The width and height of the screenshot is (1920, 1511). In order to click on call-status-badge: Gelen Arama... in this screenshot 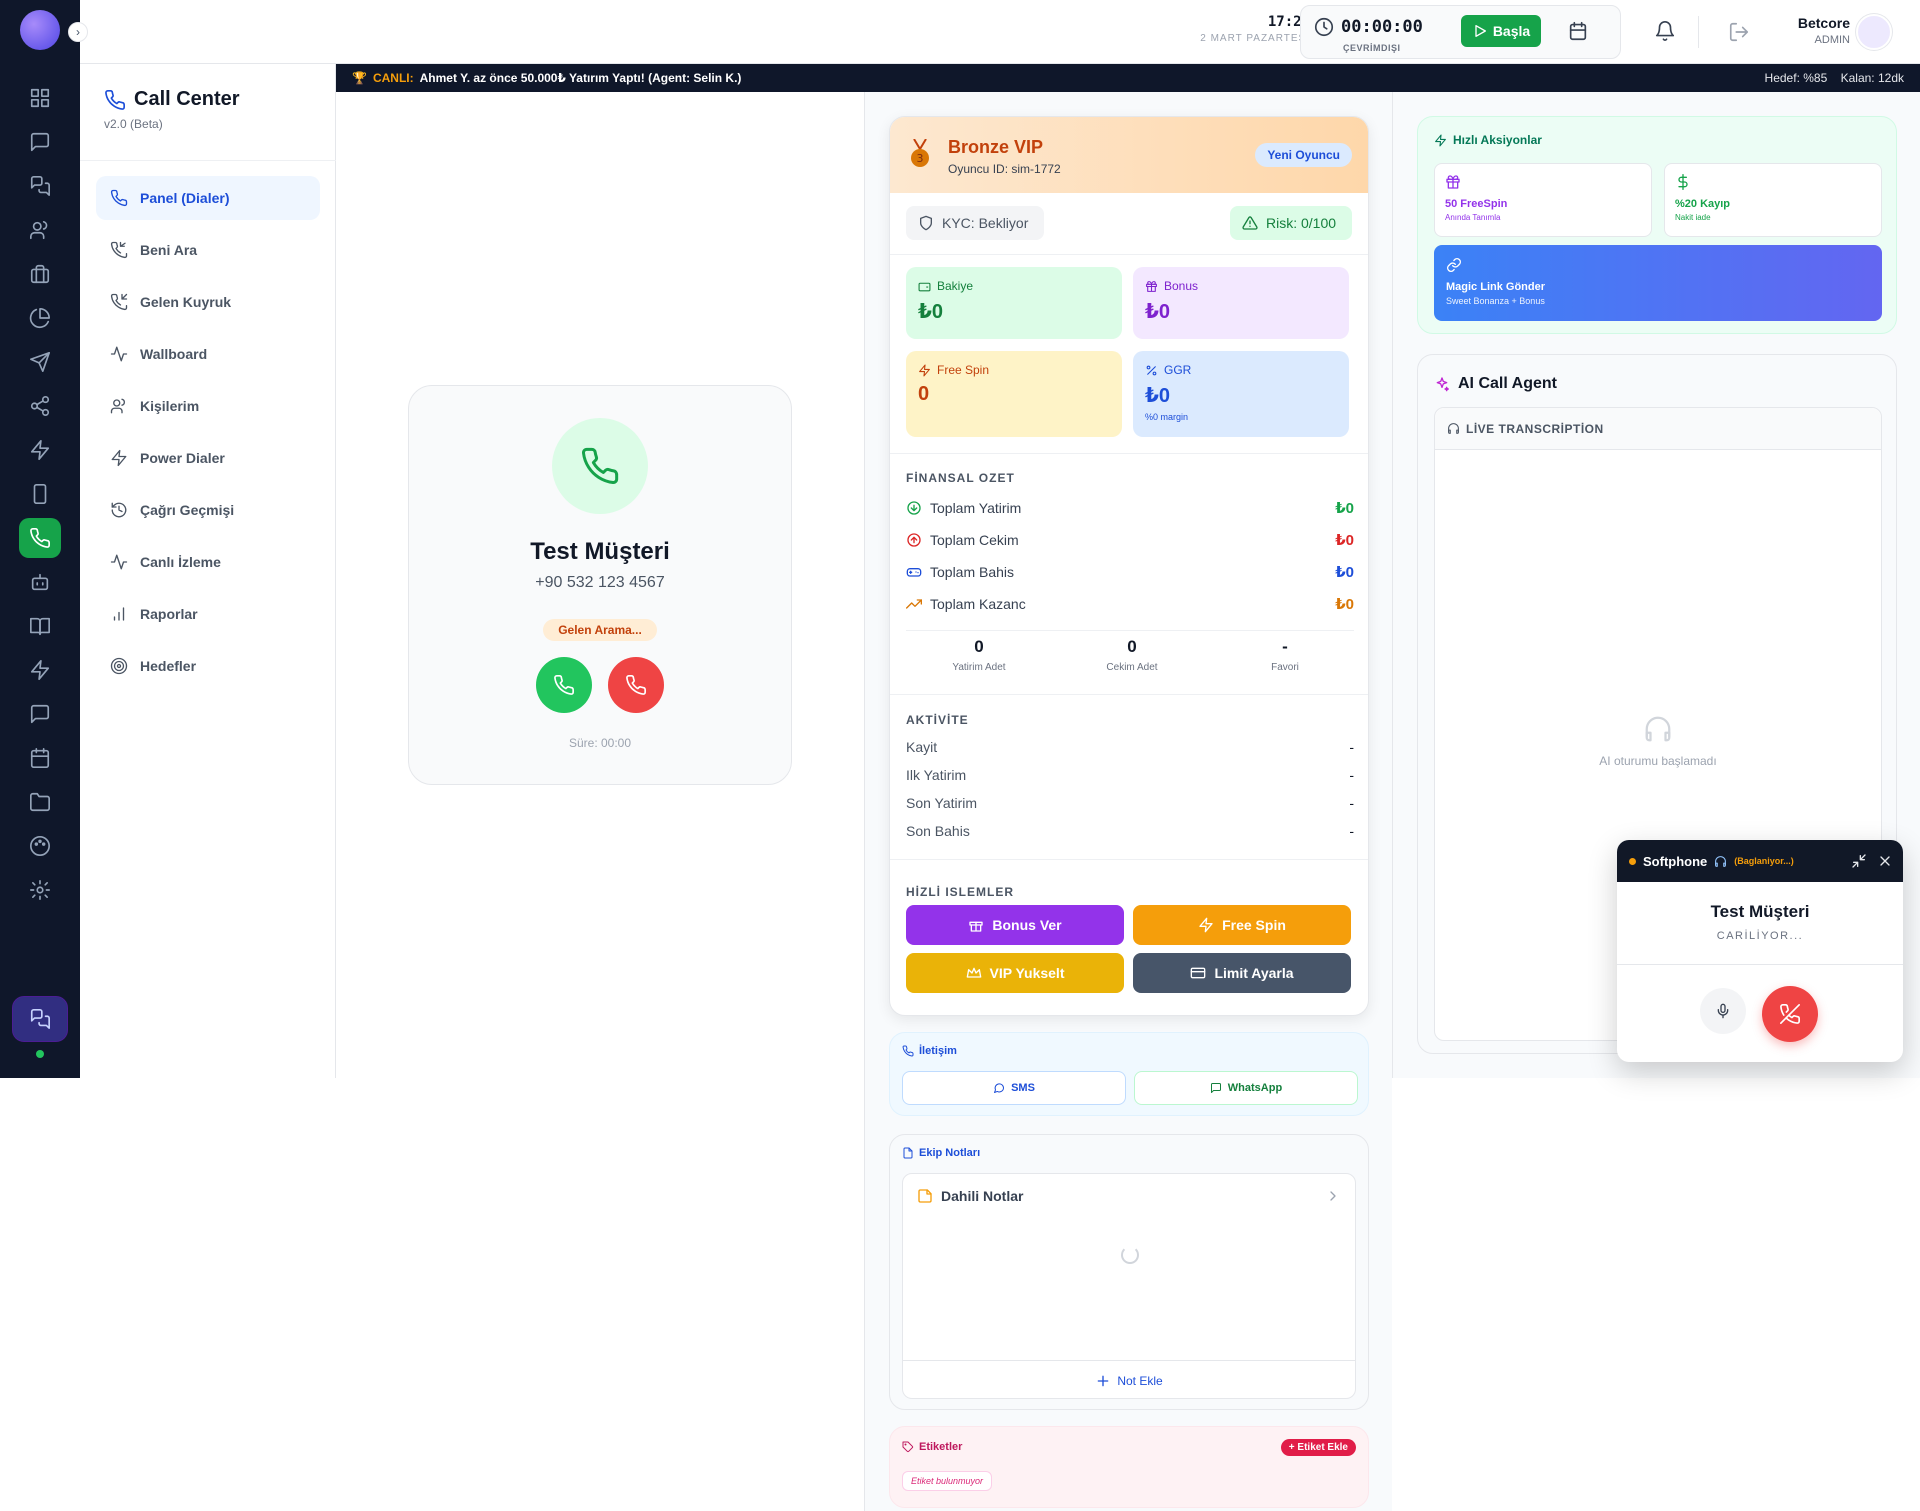, I will do `click(600, 630)`.